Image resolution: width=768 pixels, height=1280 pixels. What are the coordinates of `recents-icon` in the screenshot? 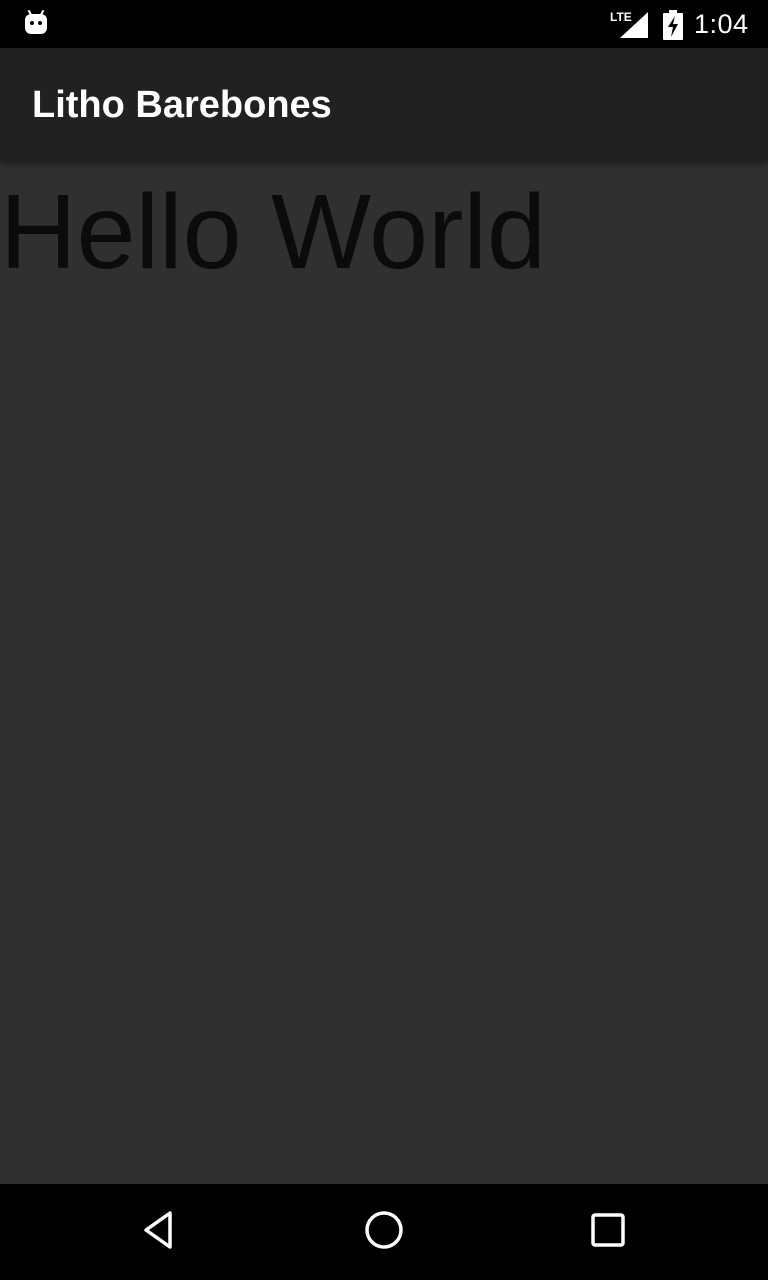 It's located at (608, 1232).